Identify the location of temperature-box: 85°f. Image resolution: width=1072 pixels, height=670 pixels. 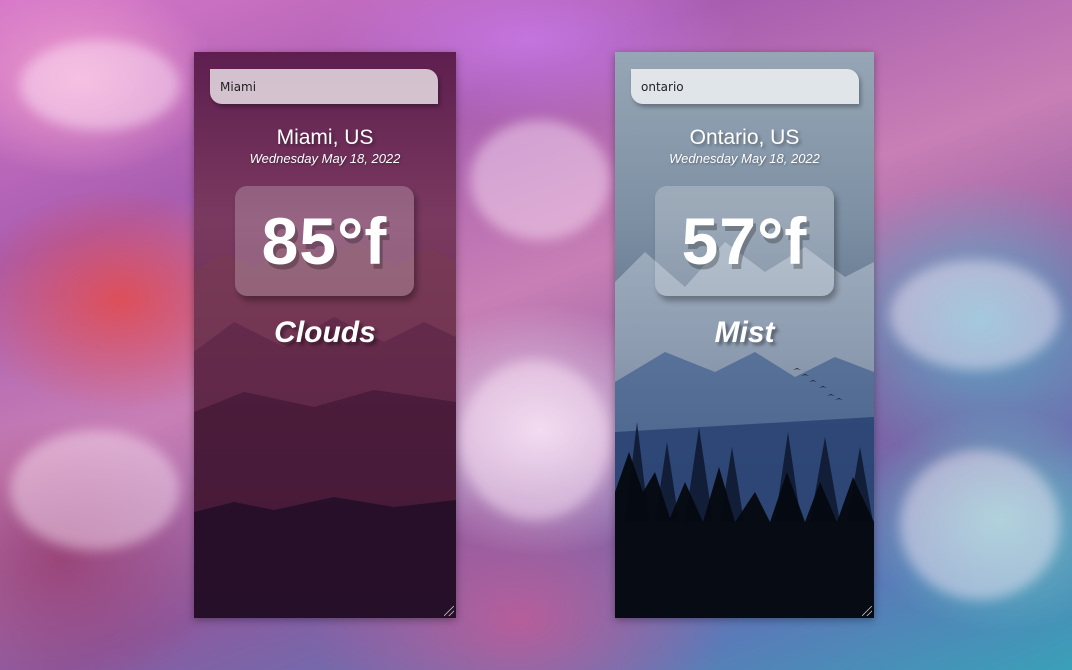
(324, 241).